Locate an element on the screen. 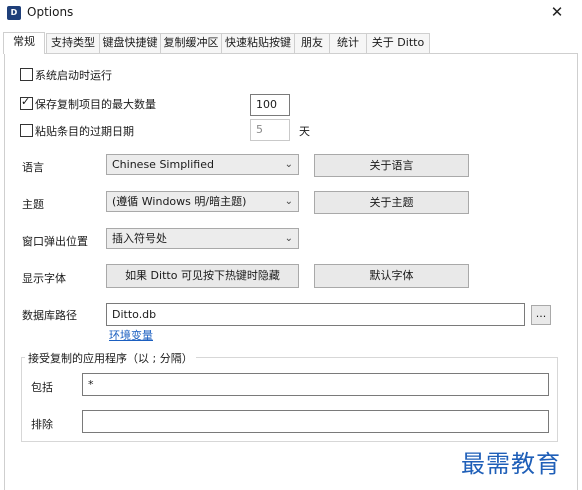 Image resolution: width=582 pixels, height=490 pixels. db-path-label: 数据库路径 is located at coordinates (49, 315).